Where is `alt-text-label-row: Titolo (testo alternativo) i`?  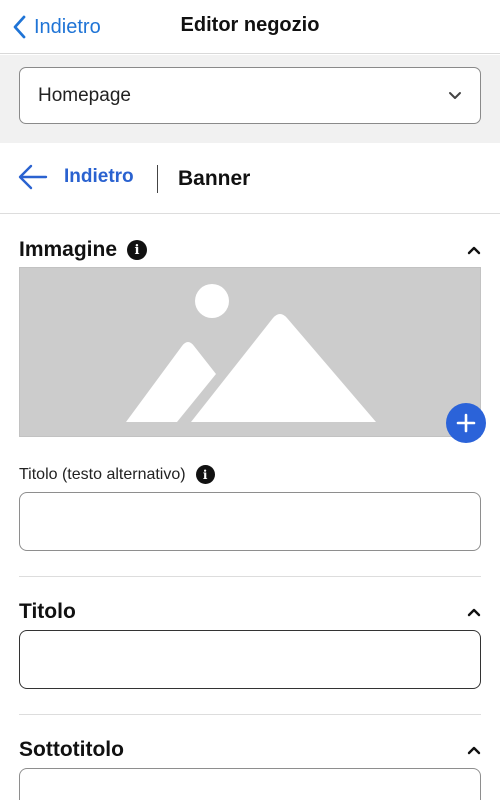 alt-text-label-row: Titolo (testo alternativo) i is located at coordinates (117, 474).